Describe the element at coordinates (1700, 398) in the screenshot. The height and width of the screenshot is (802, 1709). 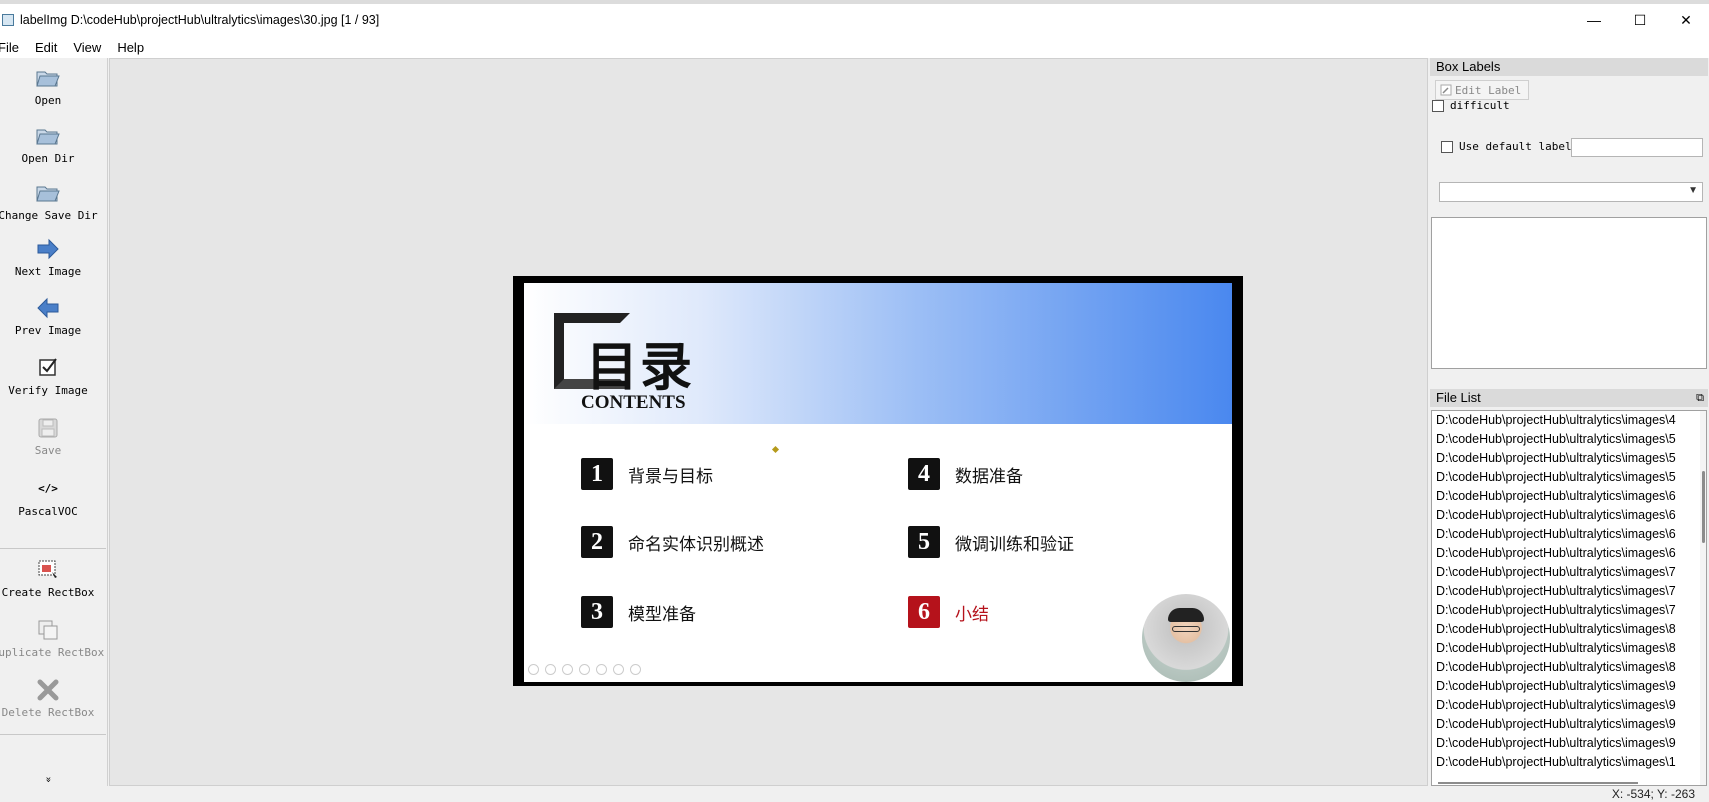
I see `undock-icon: ⧉` at that location.